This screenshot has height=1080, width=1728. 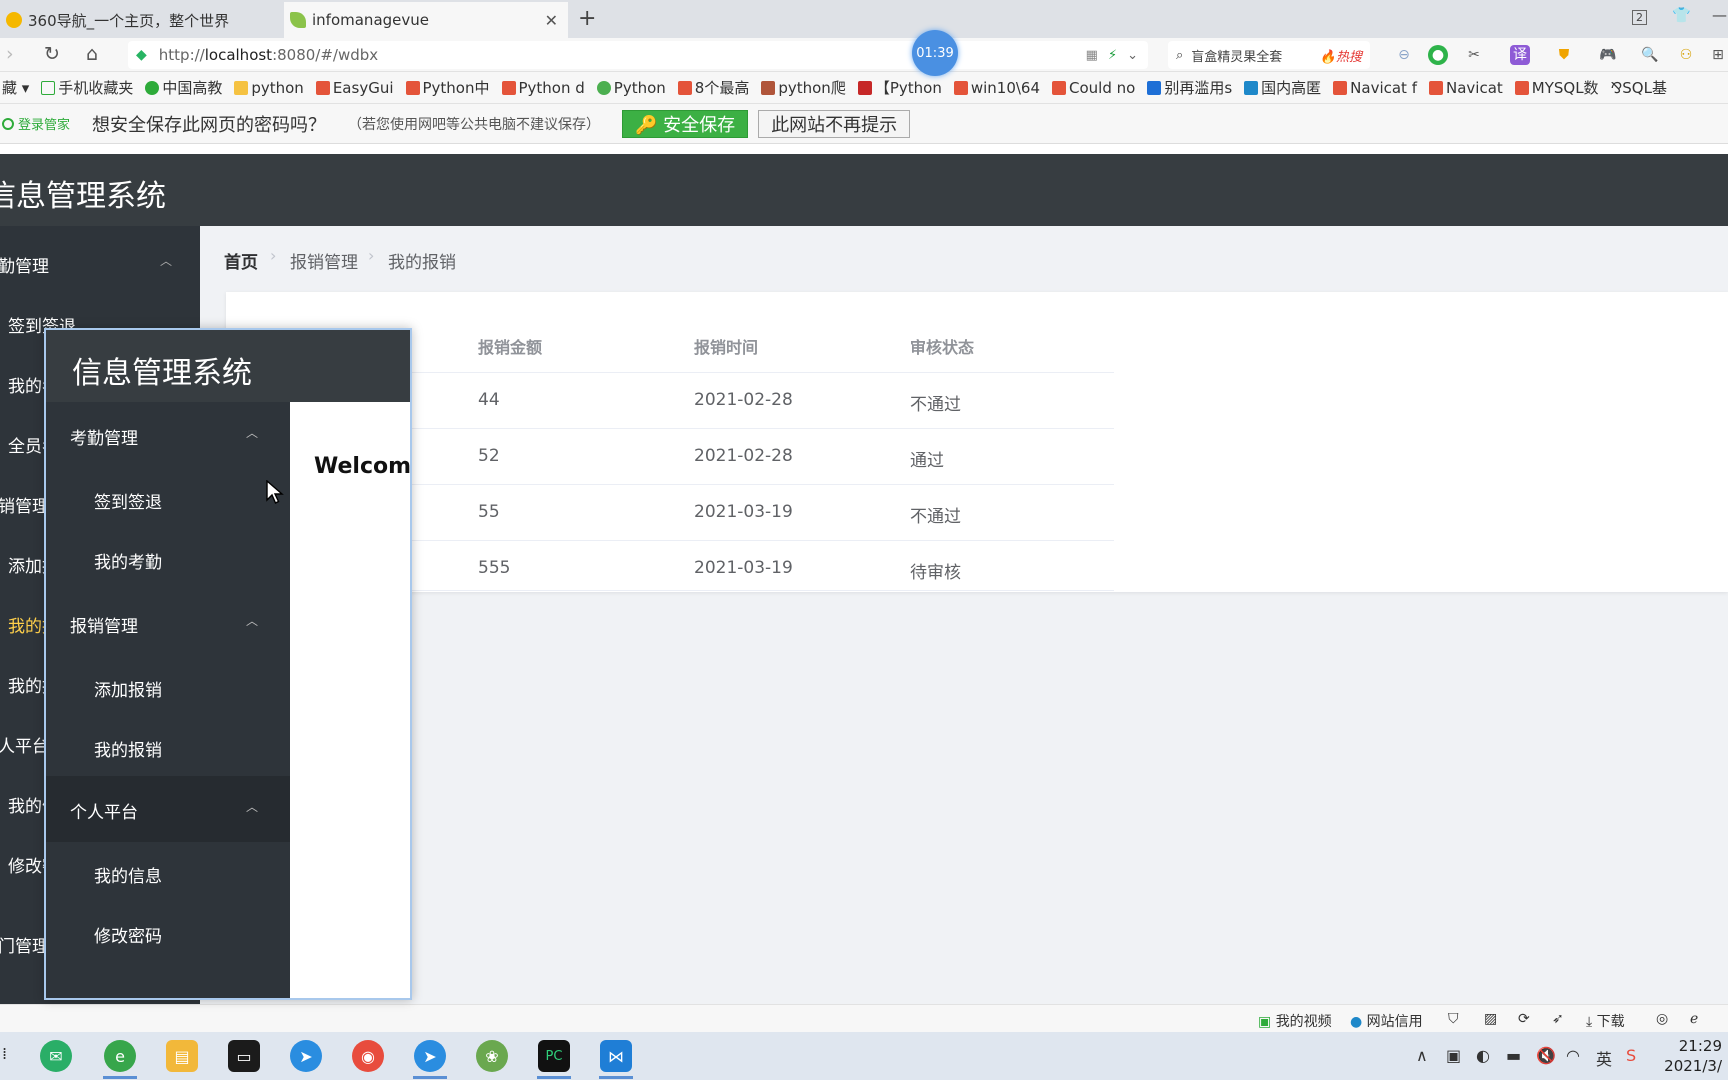 I want to click on overlay-item-change-password: 修改密码, so click(x=128, y=934).